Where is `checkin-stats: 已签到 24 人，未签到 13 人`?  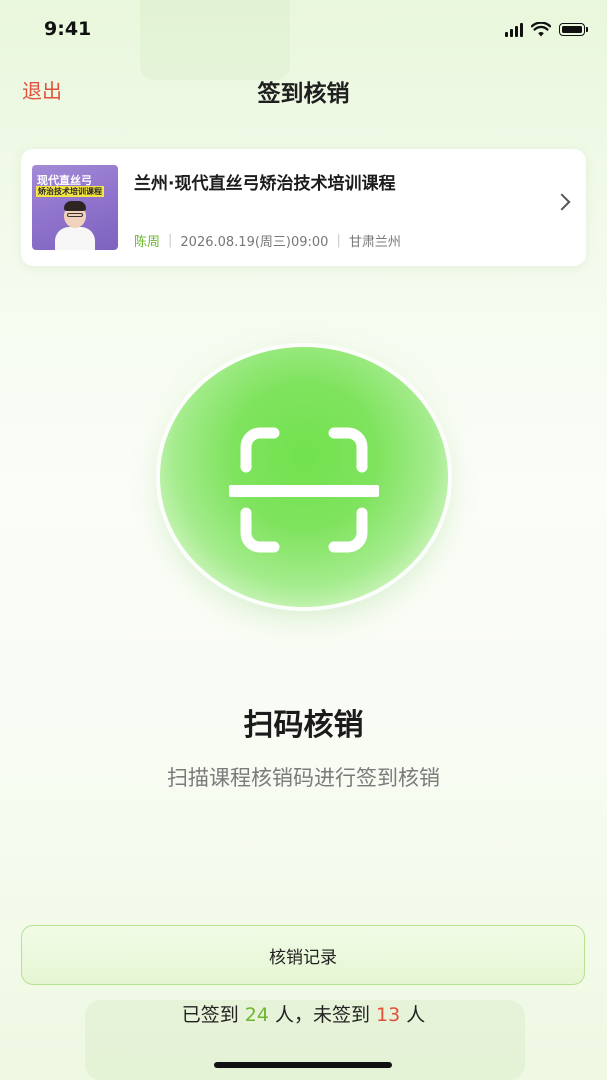 checkin-stats: 已签到 24 人，未签到 13 人 is located at coordinates (303, 1013).